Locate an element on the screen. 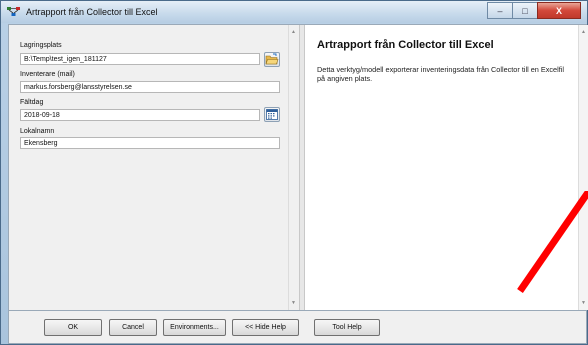  hide-help-button: << Hide Help is located at coordinates (265, 327).